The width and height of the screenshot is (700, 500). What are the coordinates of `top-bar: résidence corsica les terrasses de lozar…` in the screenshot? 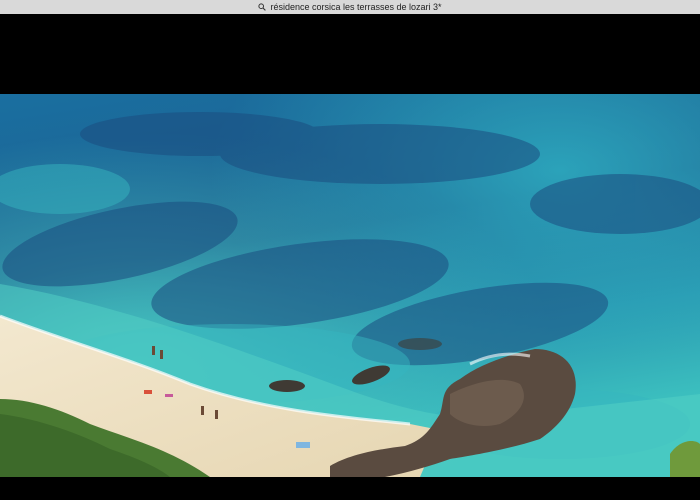 It's located at (350, 7).